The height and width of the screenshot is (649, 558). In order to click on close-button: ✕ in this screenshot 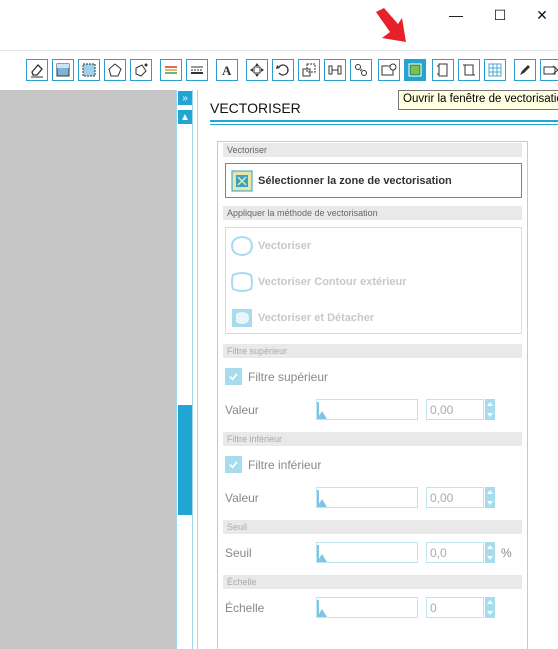, I will do `click(542, 15)`.